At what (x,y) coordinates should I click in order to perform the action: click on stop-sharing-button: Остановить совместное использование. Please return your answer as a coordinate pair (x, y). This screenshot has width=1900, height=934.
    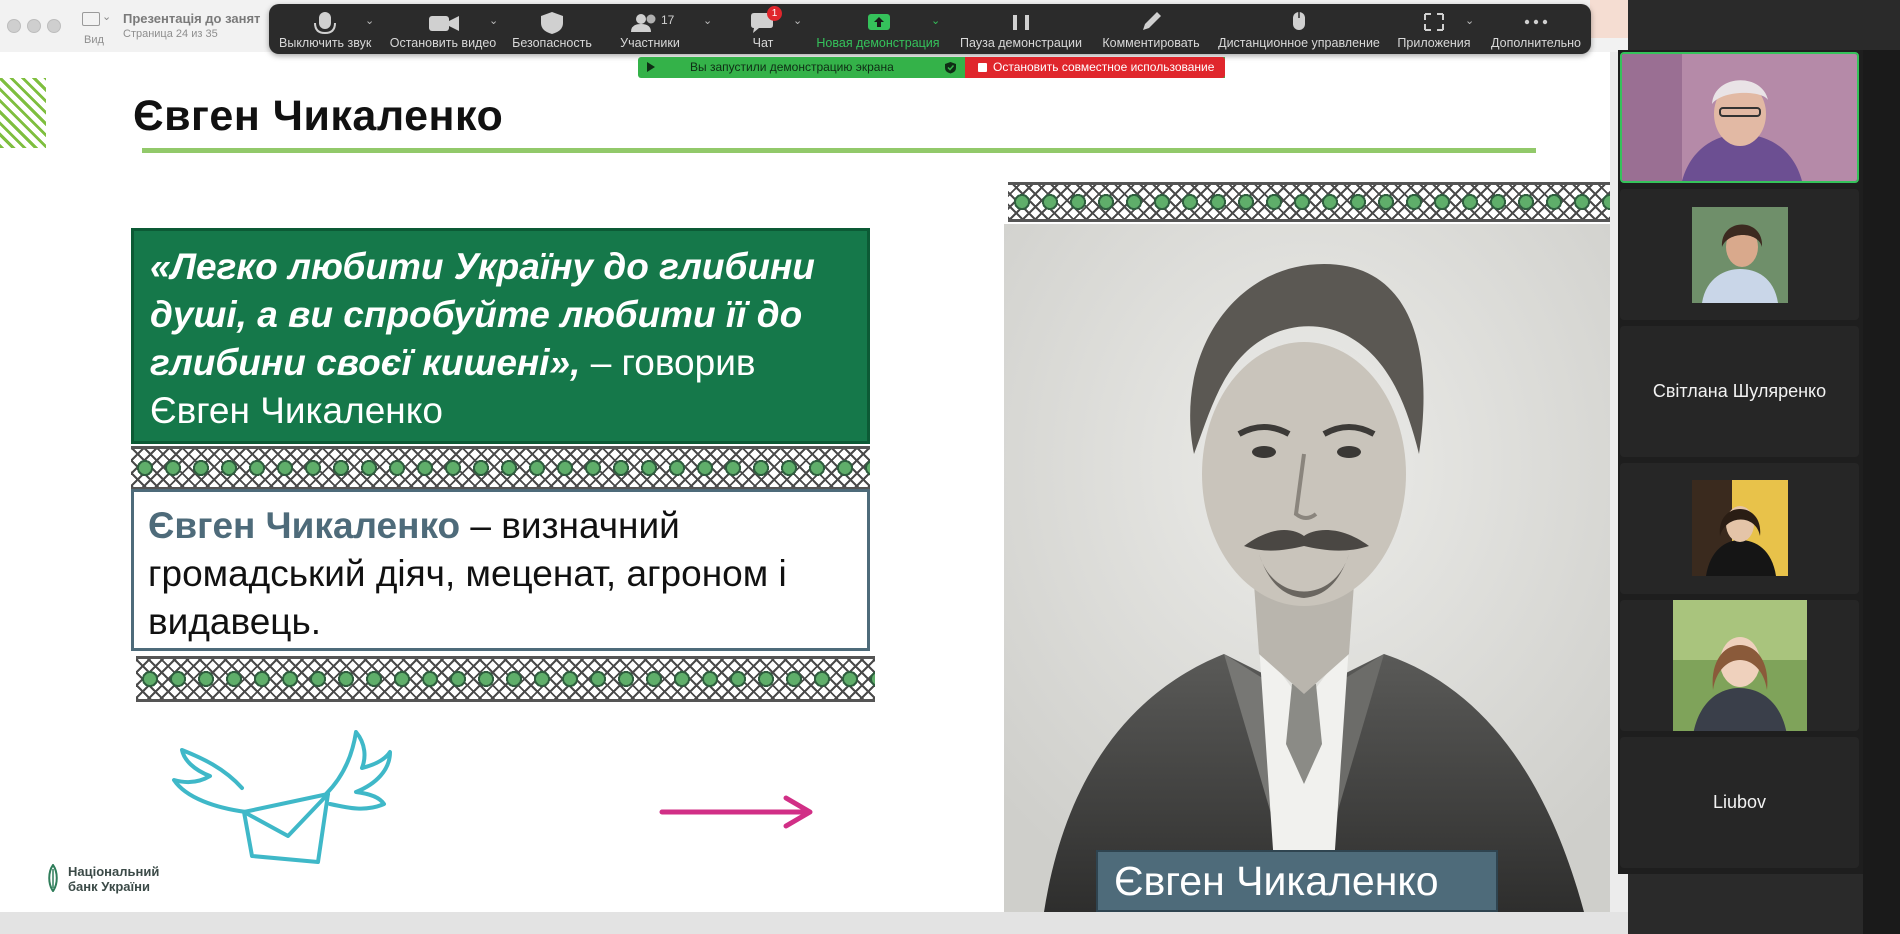
    Looking at the image, I should click on (1095, 67).